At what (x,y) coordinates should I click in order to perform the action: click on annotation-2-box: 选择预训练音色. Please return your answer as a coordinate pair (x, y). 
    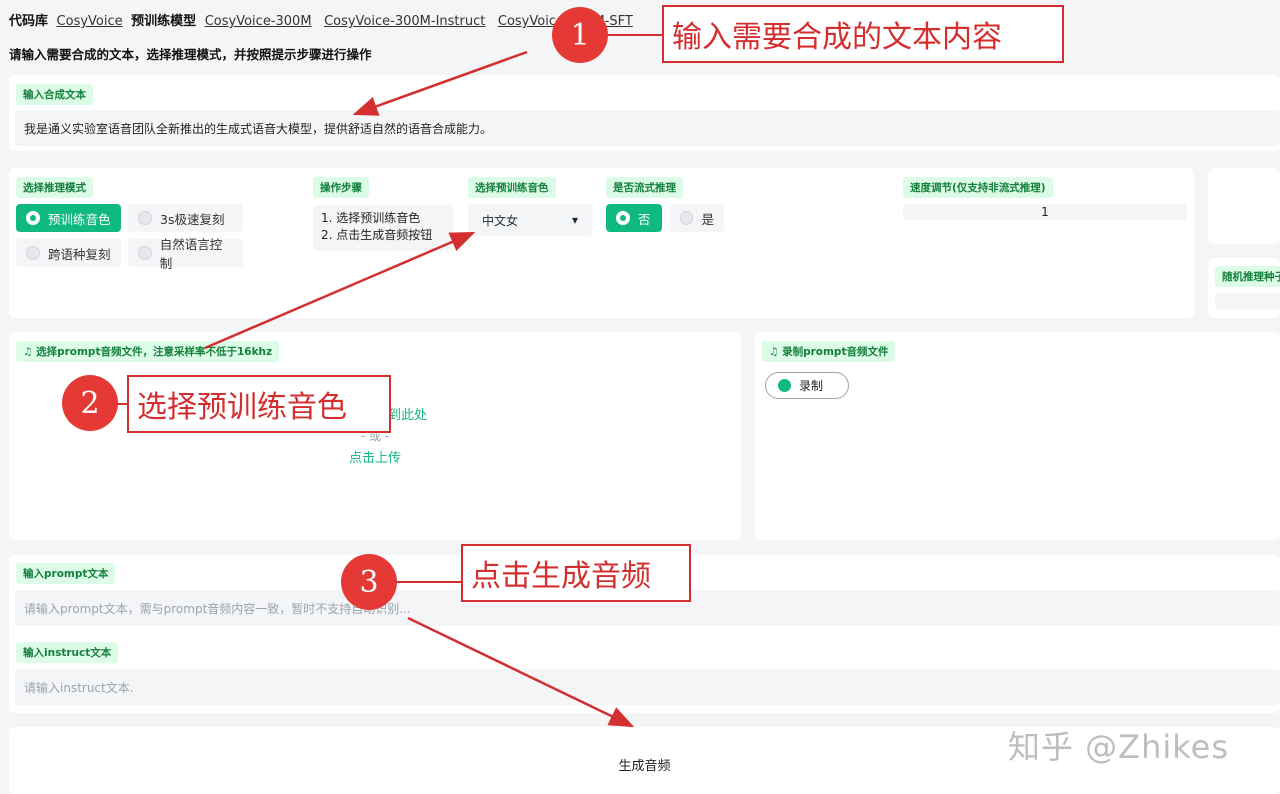
    Looking at the image, I should click on (259, 404).